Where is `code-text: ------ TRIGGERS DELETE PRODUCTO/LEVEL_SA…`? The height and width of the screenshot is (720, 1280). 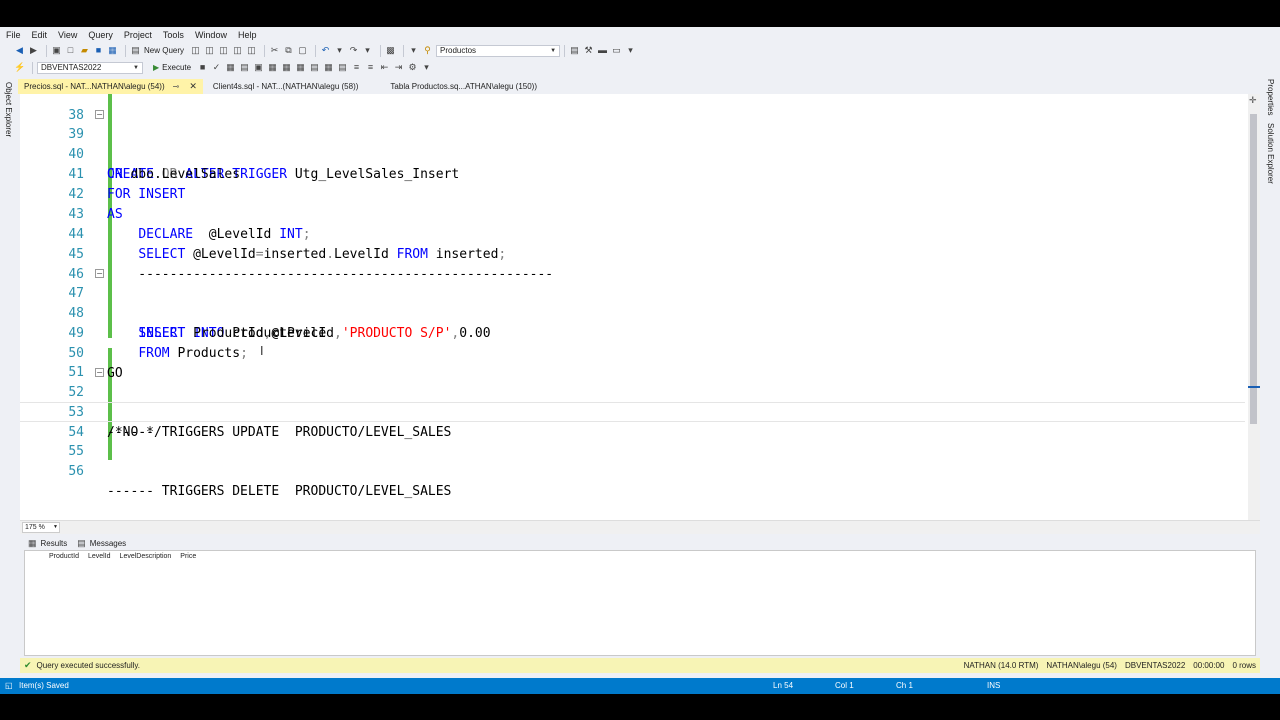 code-text: ------ TRIGGERS DELETE PRODUCTO/LEVEL_SA… is located at coordinates (279, 491).